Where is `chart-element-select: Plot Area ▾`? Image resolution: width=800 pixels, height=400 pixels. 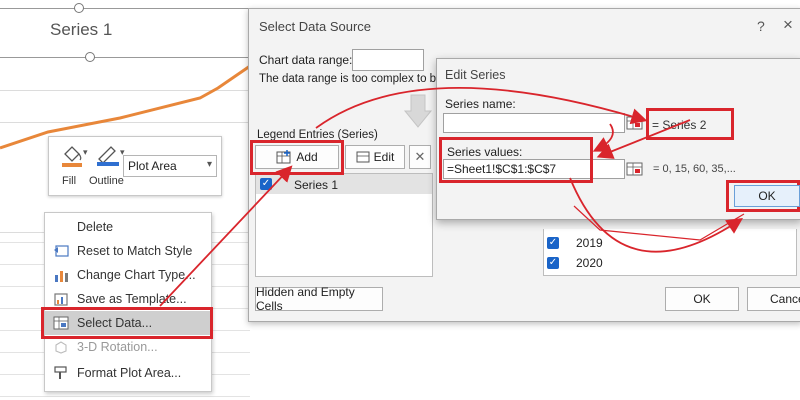 chart-element-select: Plot Area ▾ is located at coordinates (170, 166).